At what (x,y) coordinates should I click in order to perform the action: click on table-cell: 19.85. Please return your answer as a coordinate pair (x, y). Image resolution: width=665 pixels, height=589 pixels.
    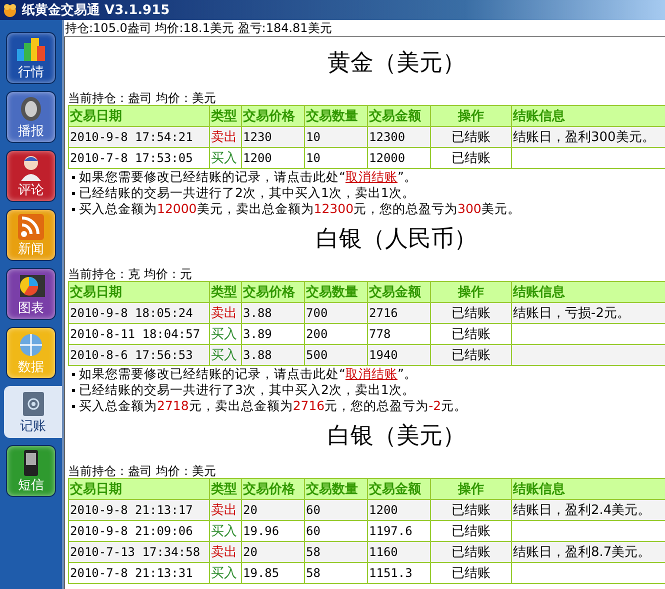
    Looking at the image, I should click on (273, 573).